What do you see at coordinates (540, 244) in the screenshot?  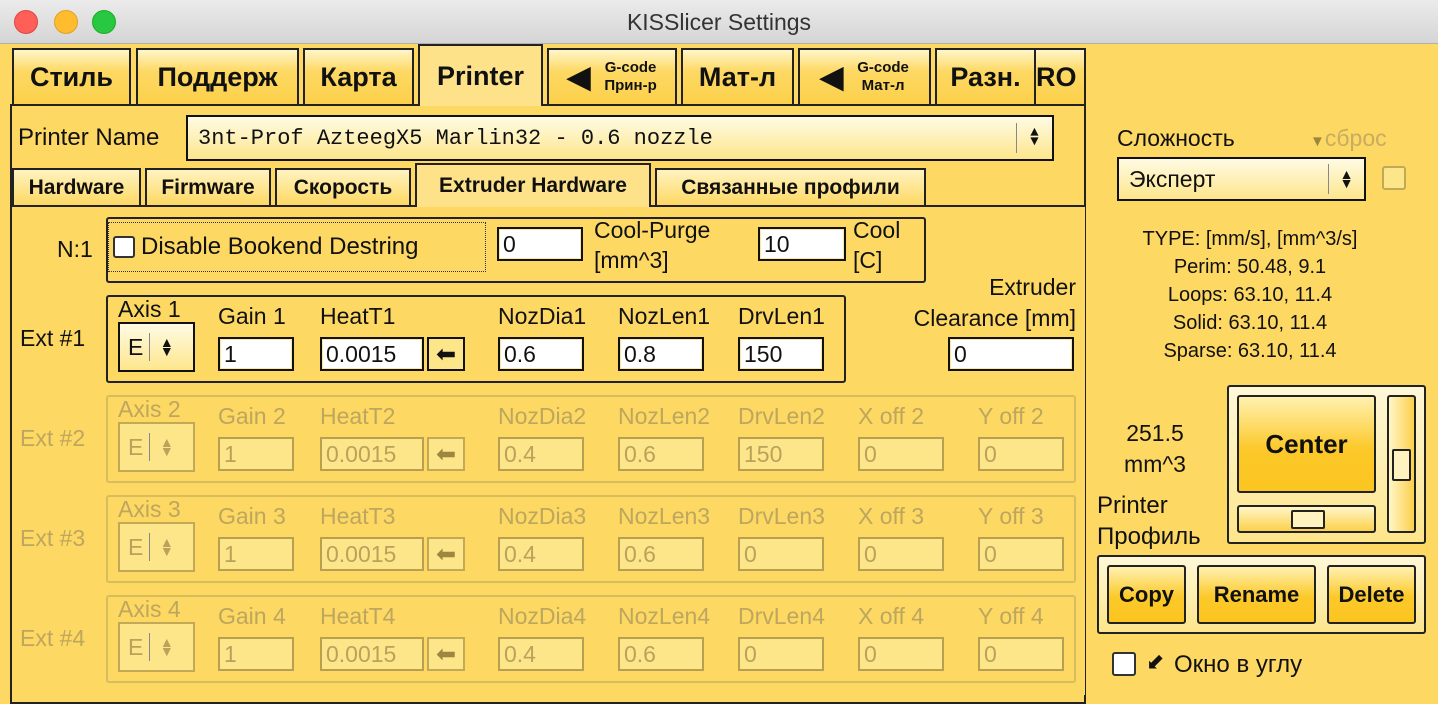 I see `n-value-input: 0` at bounding box center [540, 244].